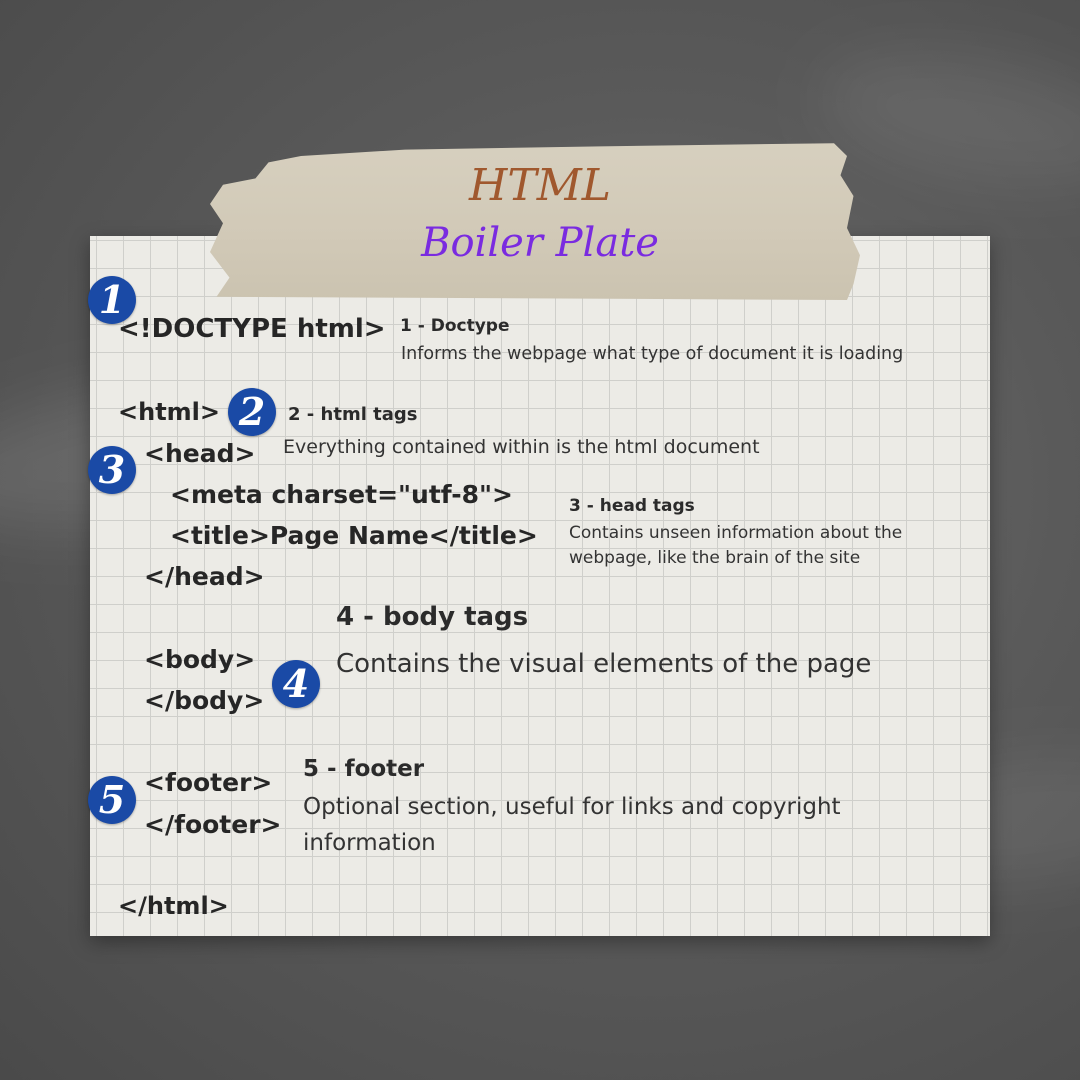  Describe the element at coordinates (252, 412) in the screenshot. I see `number-badge-2: 2` at that location.